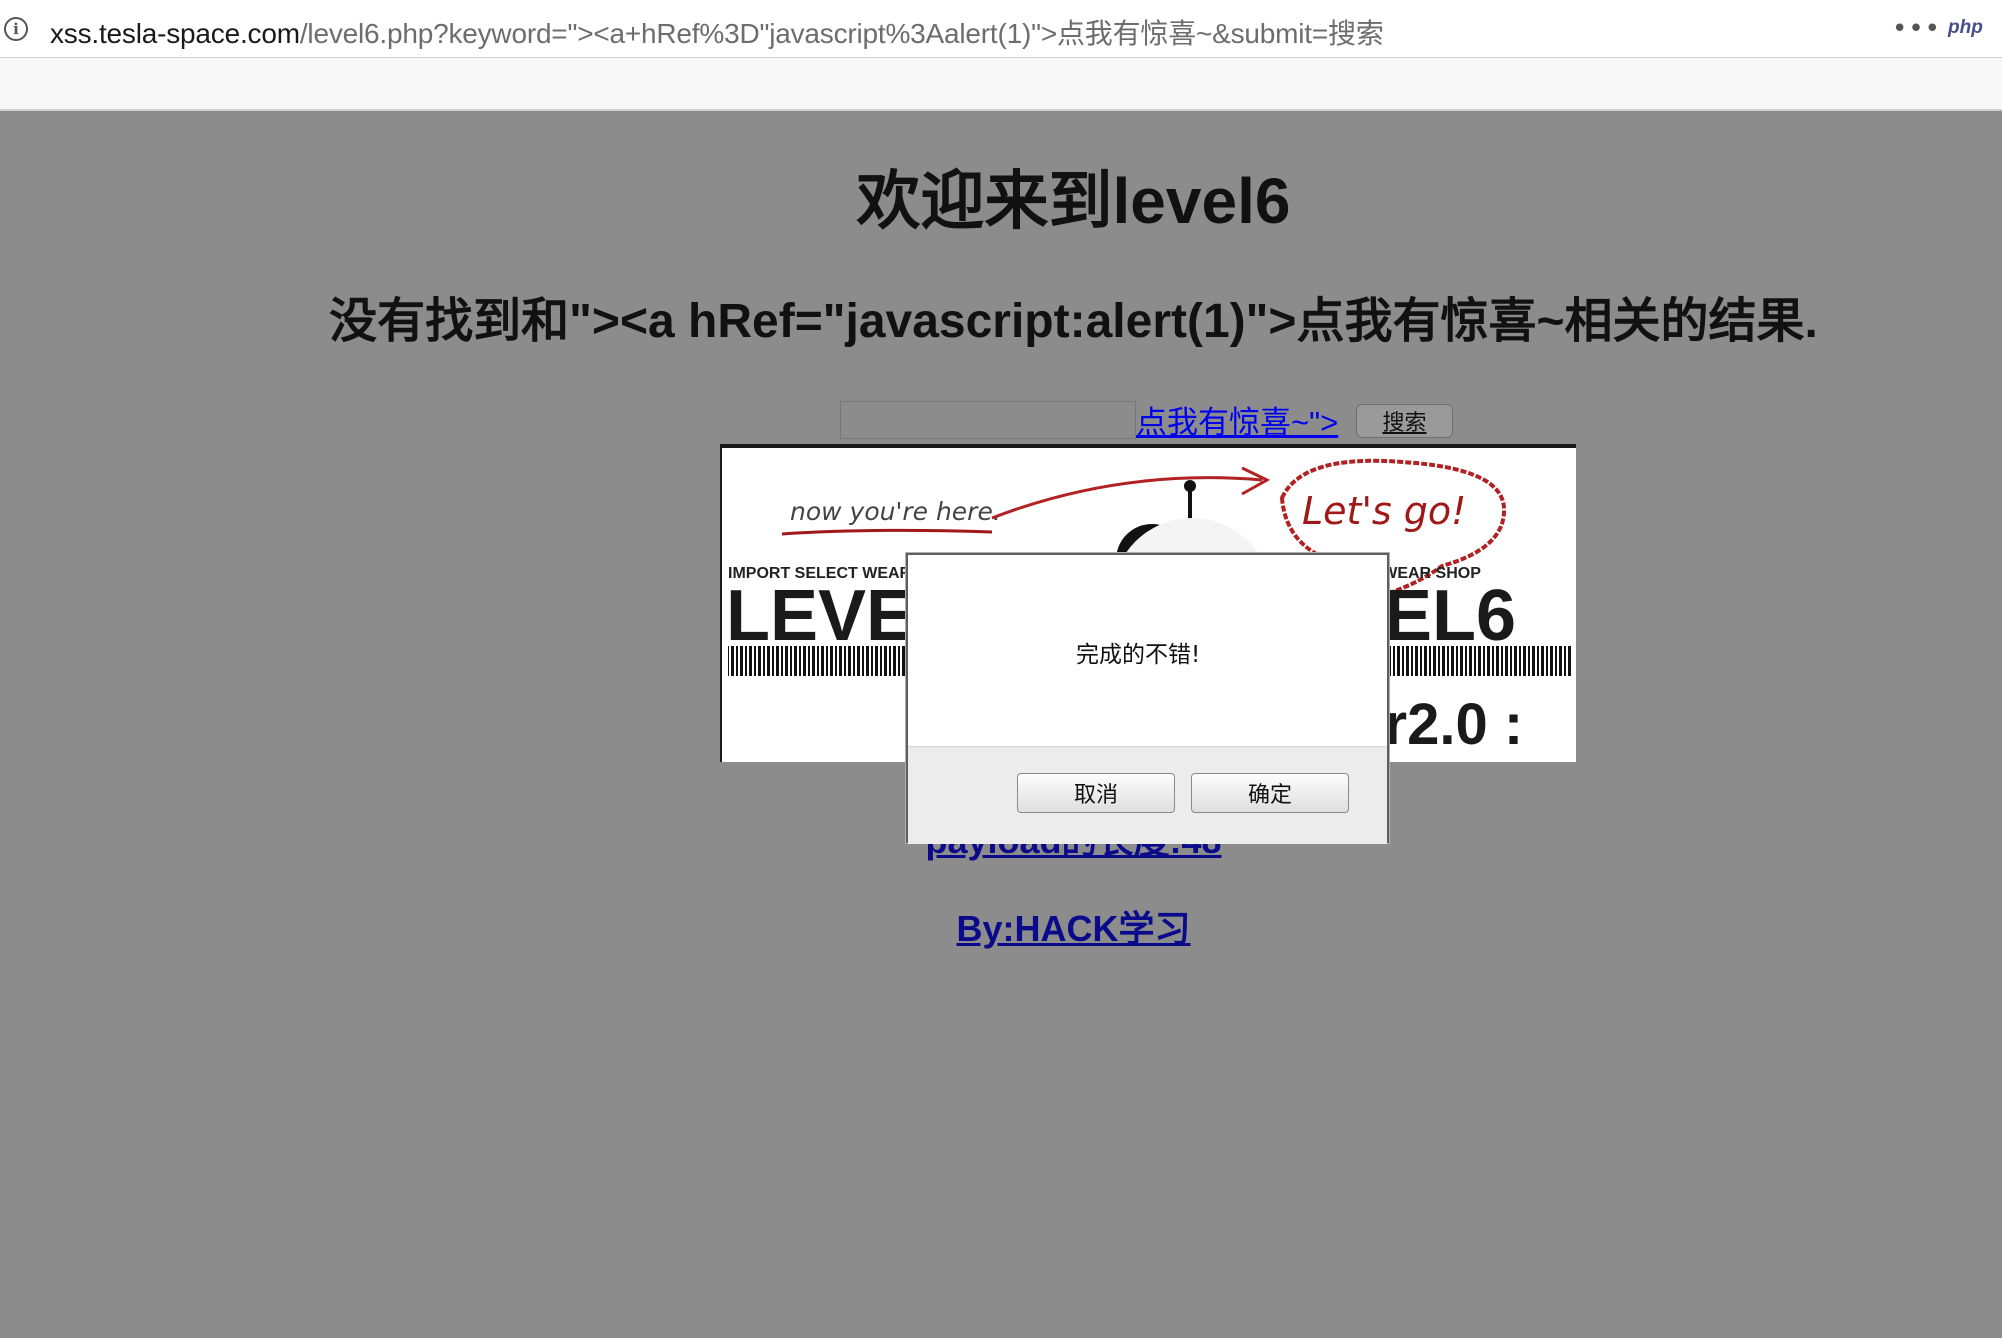 The height and width of the screenshot is (1338, 2002). What do you see at coordinates (887, 532) in the screenshot?
I see `banner-underline` at bounding box center [887, 532].